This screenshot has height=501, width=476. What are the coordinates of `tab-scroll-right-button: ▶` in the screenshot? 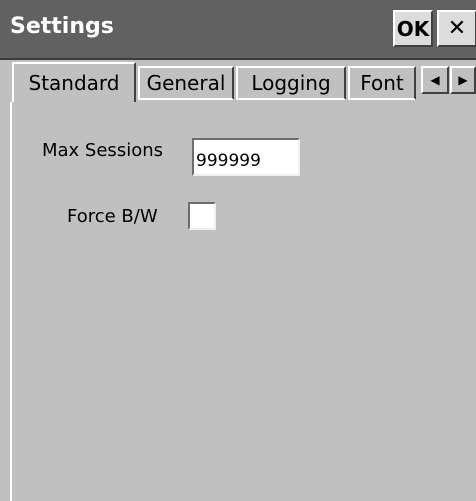 It's located at (463, 80).